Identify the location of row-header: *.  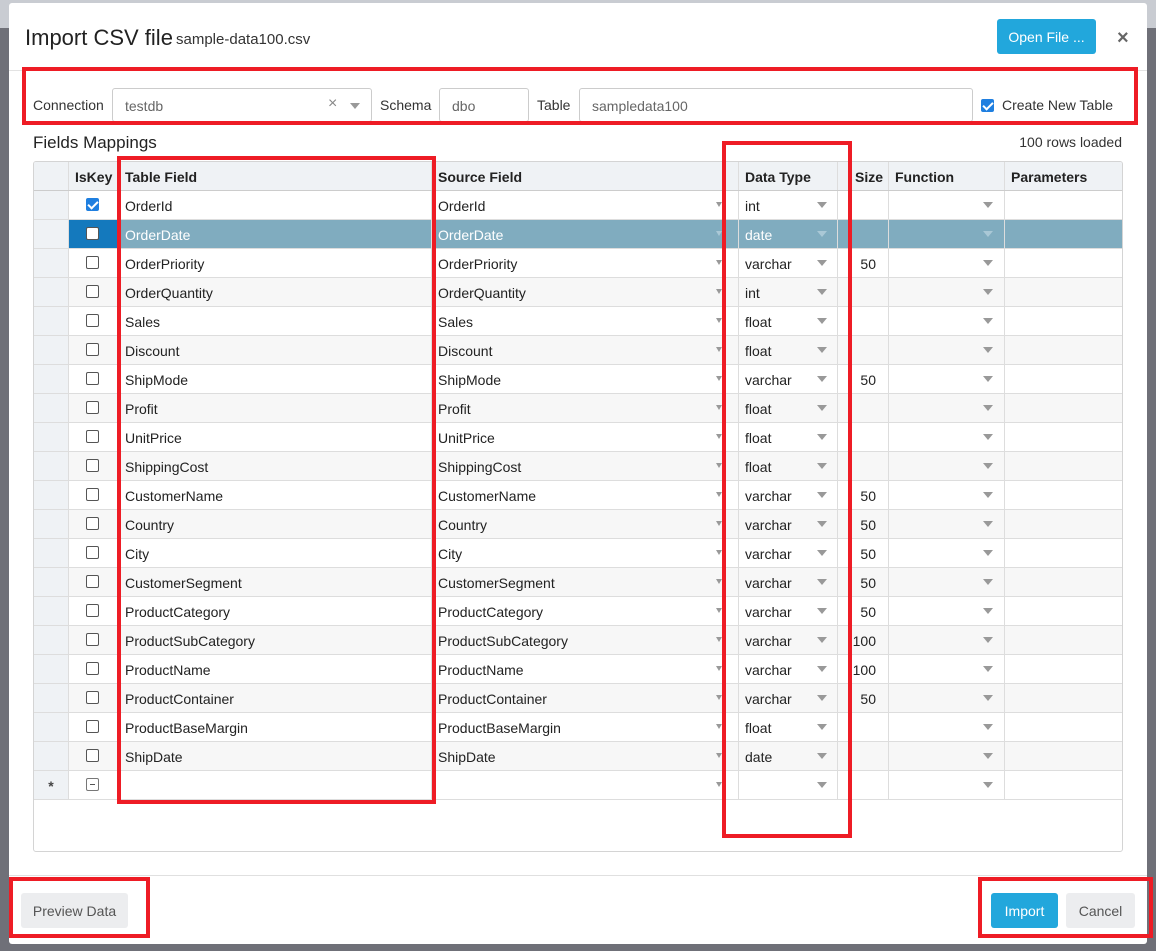
(51, 785).